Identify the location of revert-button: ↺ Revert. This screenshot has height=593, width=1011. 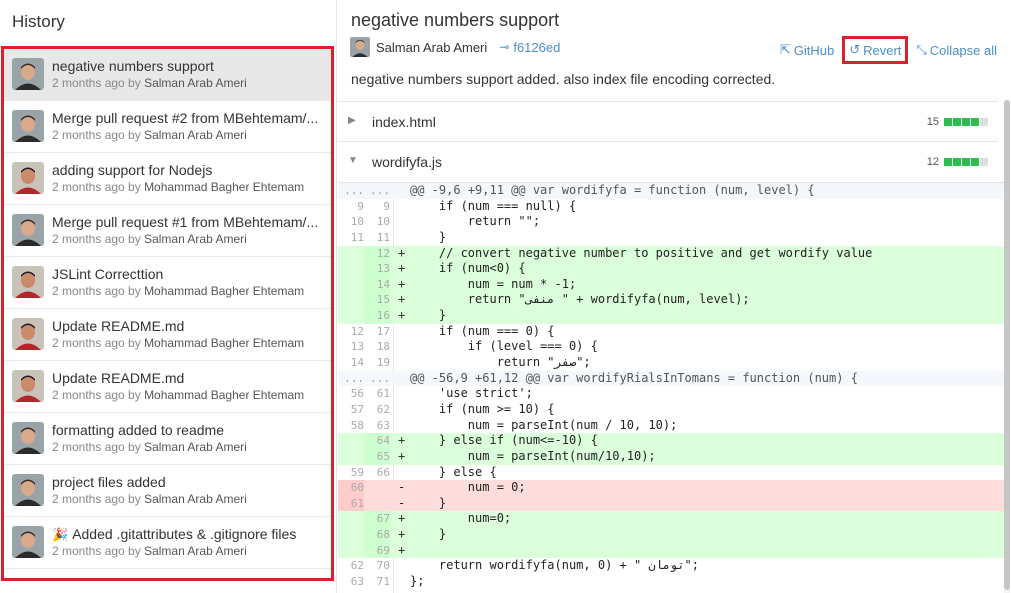
(875, 50).